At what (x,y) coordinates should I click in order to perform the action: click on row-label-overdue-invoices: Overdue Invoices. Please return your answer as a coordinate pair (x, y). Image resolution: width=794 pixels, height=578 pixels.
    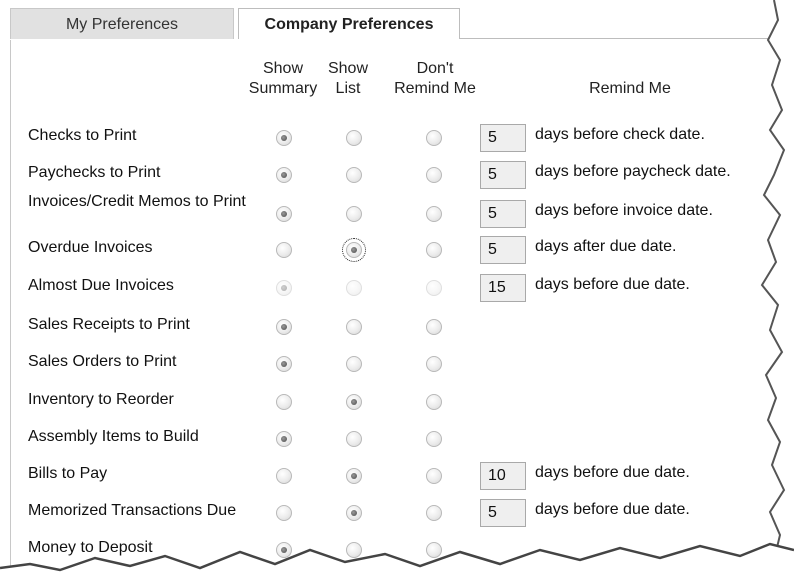
    Looking at the image, I should click on (90, 247).